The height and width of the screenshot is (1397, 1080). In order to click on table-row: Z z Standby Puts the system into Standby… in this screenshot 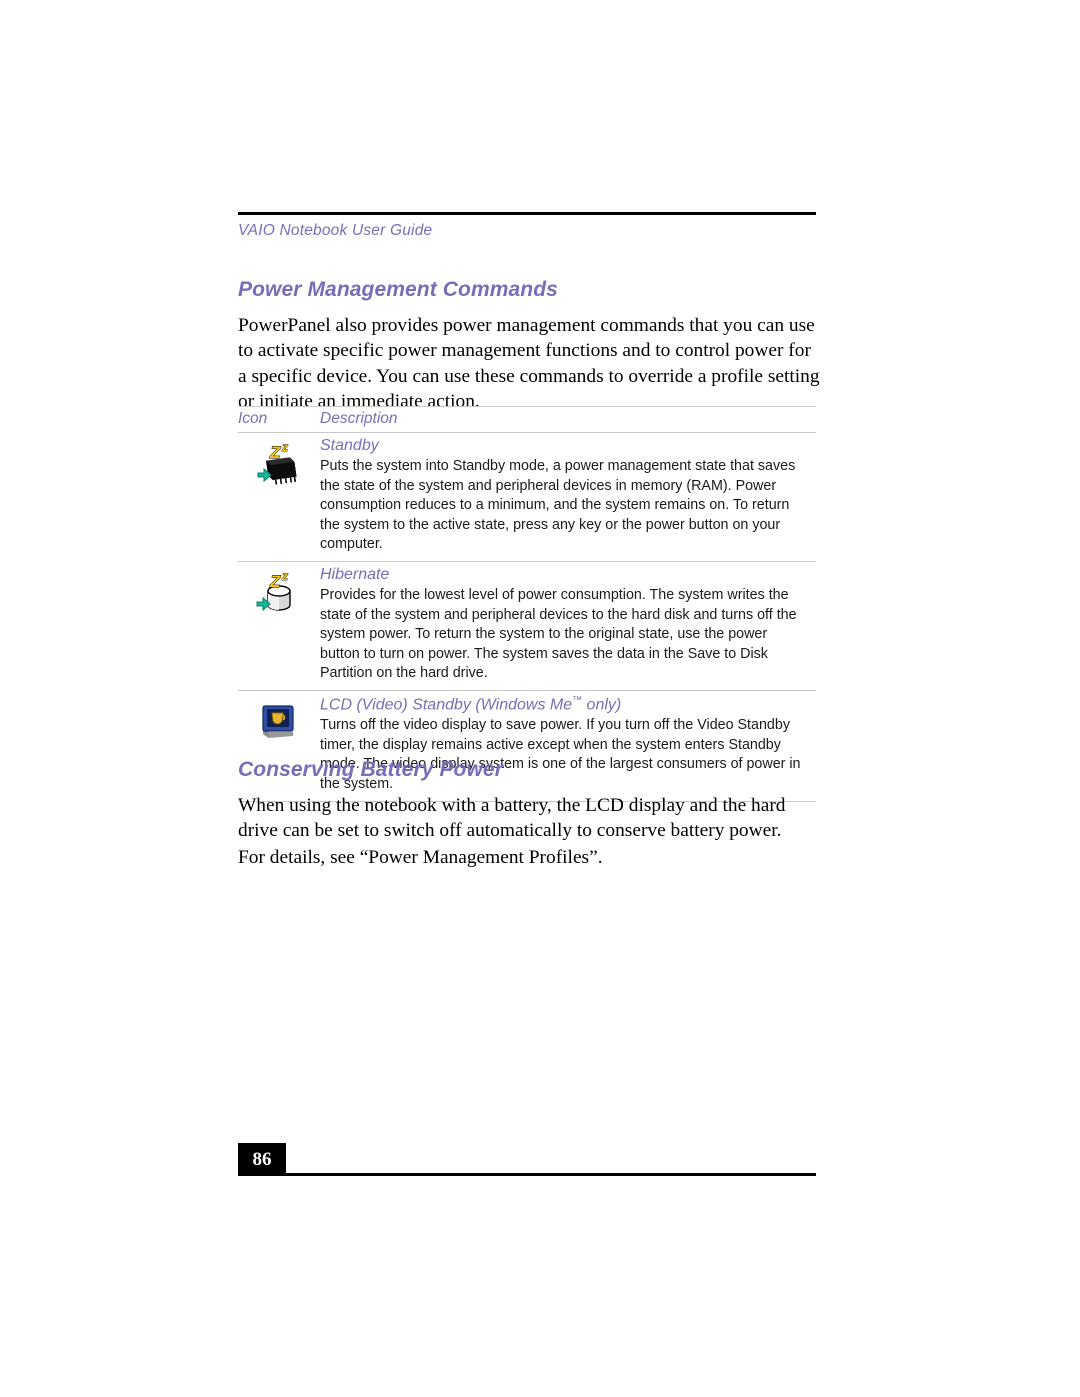, I will do `click(527, 497)`.